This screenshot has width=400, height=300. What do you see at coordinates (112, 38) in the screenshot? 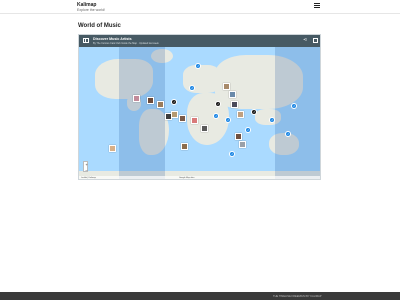
I see `map-title: Discover Music Artists` at bounding box center [112, 38].